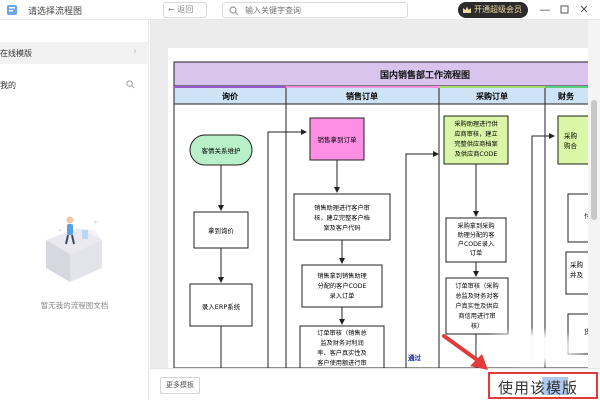 The image size is (600, 400). Describe the element at coordinates (375, 384) in the screenshot. I see `bottom-action-bar: 更多模板 使用该模版` at that location.